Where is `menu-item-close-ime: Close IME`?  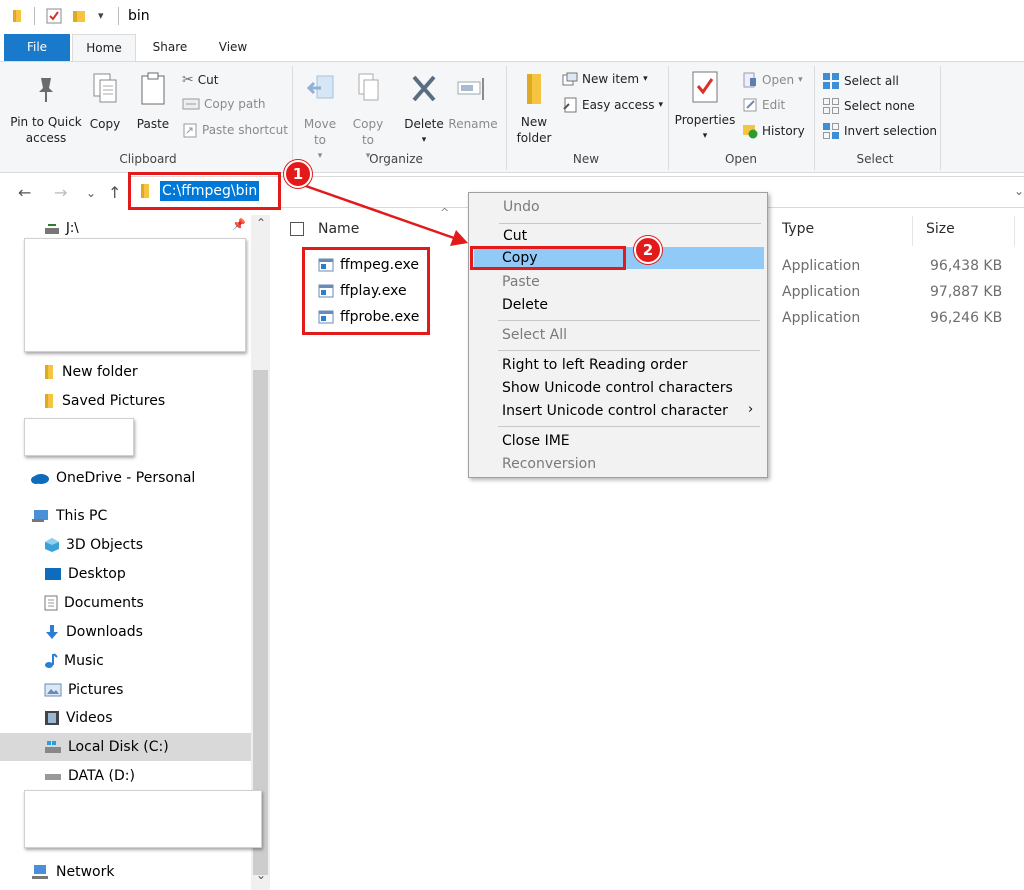
menu-item-close-ime: Close IME is located at coordinates (536, 441).